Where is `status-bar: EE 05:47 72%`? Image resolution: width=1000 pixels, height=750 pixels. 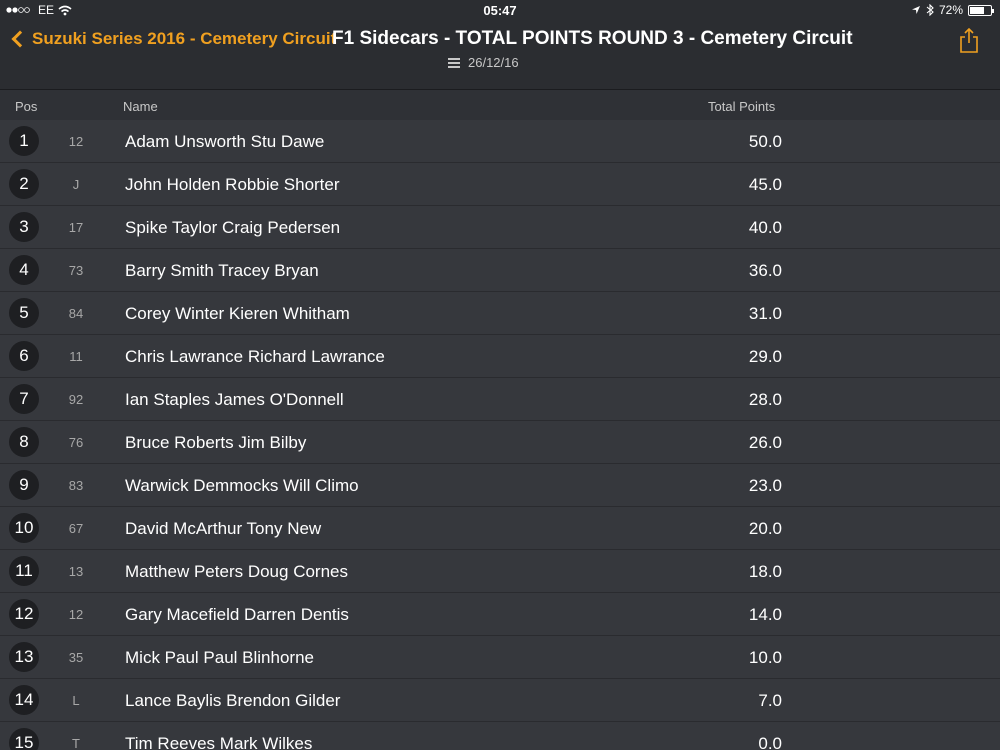
status-bar: EE 05:47 72% is located at coordinates (500, 10).